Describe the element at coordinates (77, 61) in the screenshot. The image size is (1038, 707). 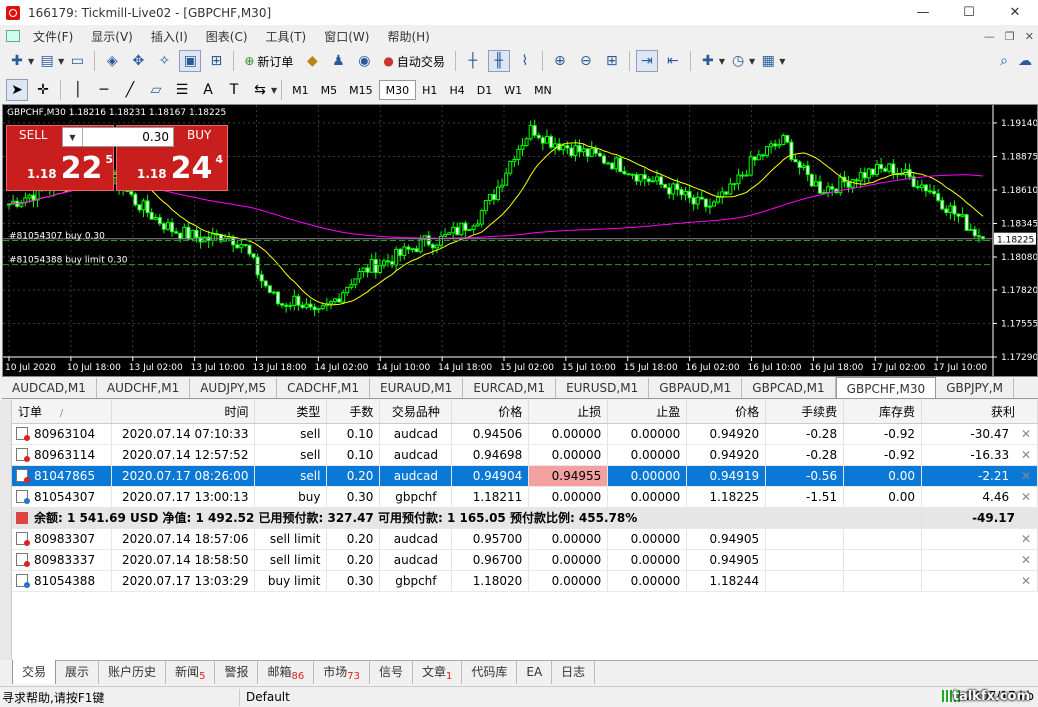
I see `close-chart-icon: ▭` at that location.